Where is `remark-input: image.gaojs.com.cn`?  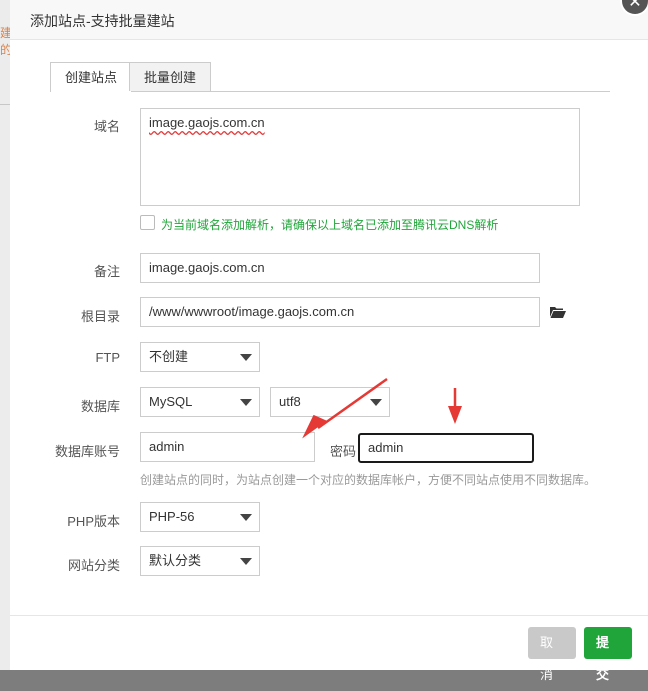 remark-input: image.gaojs.com.cn is located at coordinates (340, 268).